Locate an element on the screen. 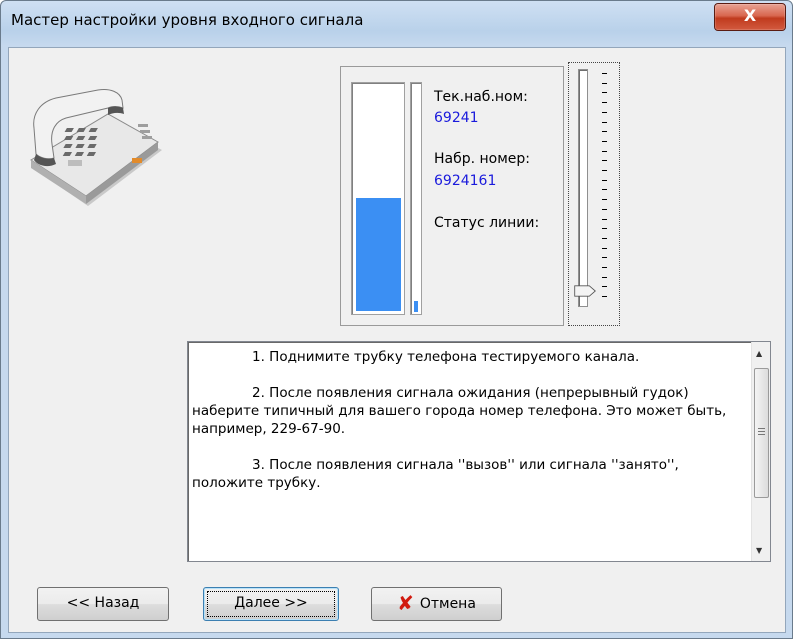 The image size is (793, 639). line-status-label: Статус линии: is located at coordinates (487, 223).